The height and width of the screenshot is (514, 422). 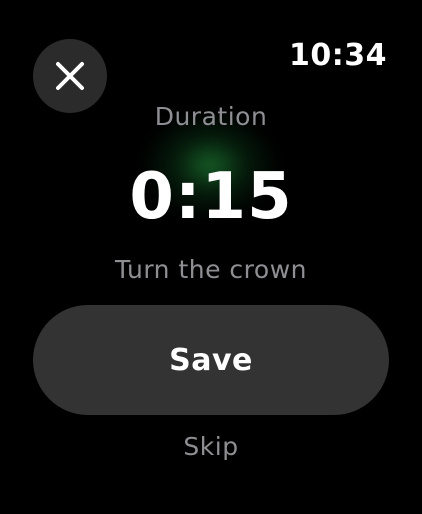 I want to click on skip-button: Skip, so click(x=211, y=446).